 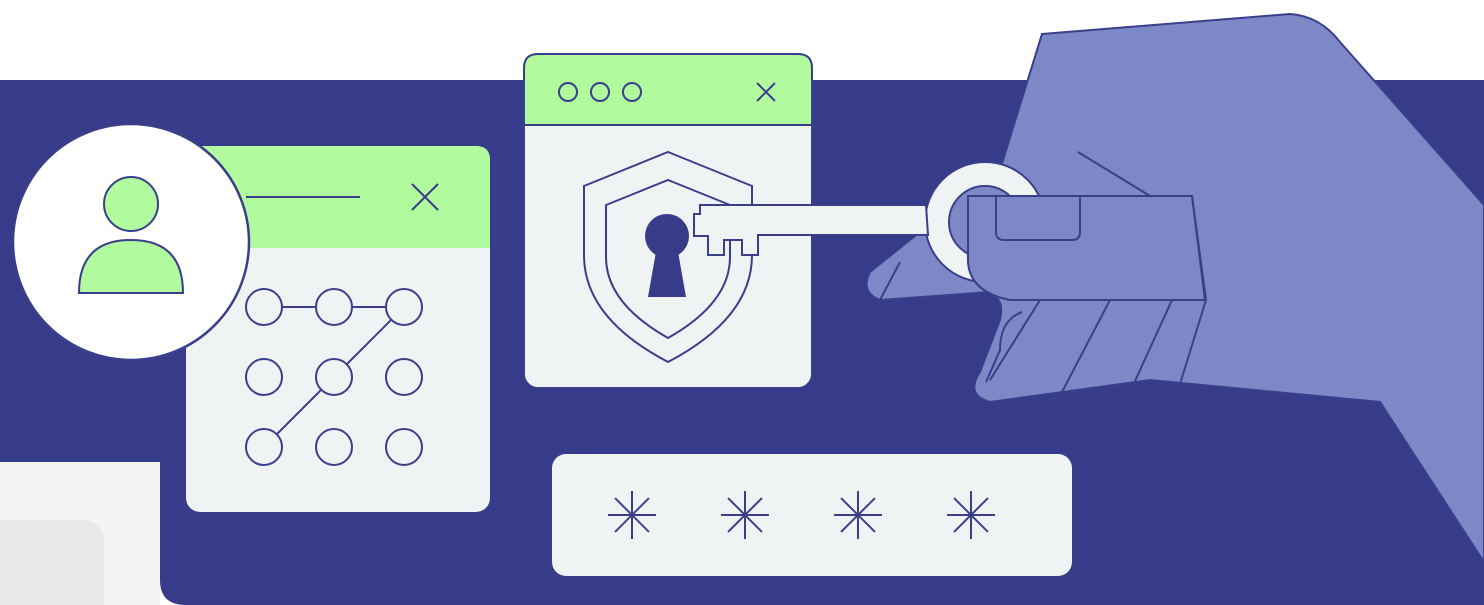 I want to click on hand-thumb, so click(x=1087, y=248).